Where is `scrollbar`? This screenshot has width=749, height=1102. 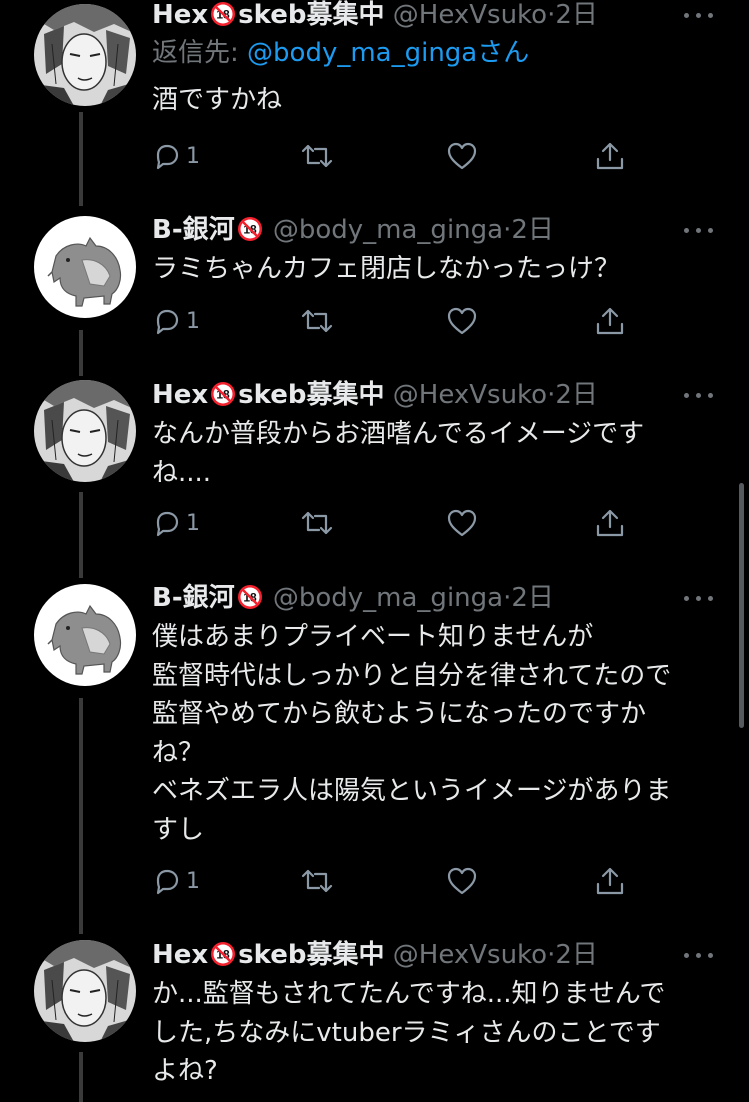 scrollbar is located at coordinates (741, 605).